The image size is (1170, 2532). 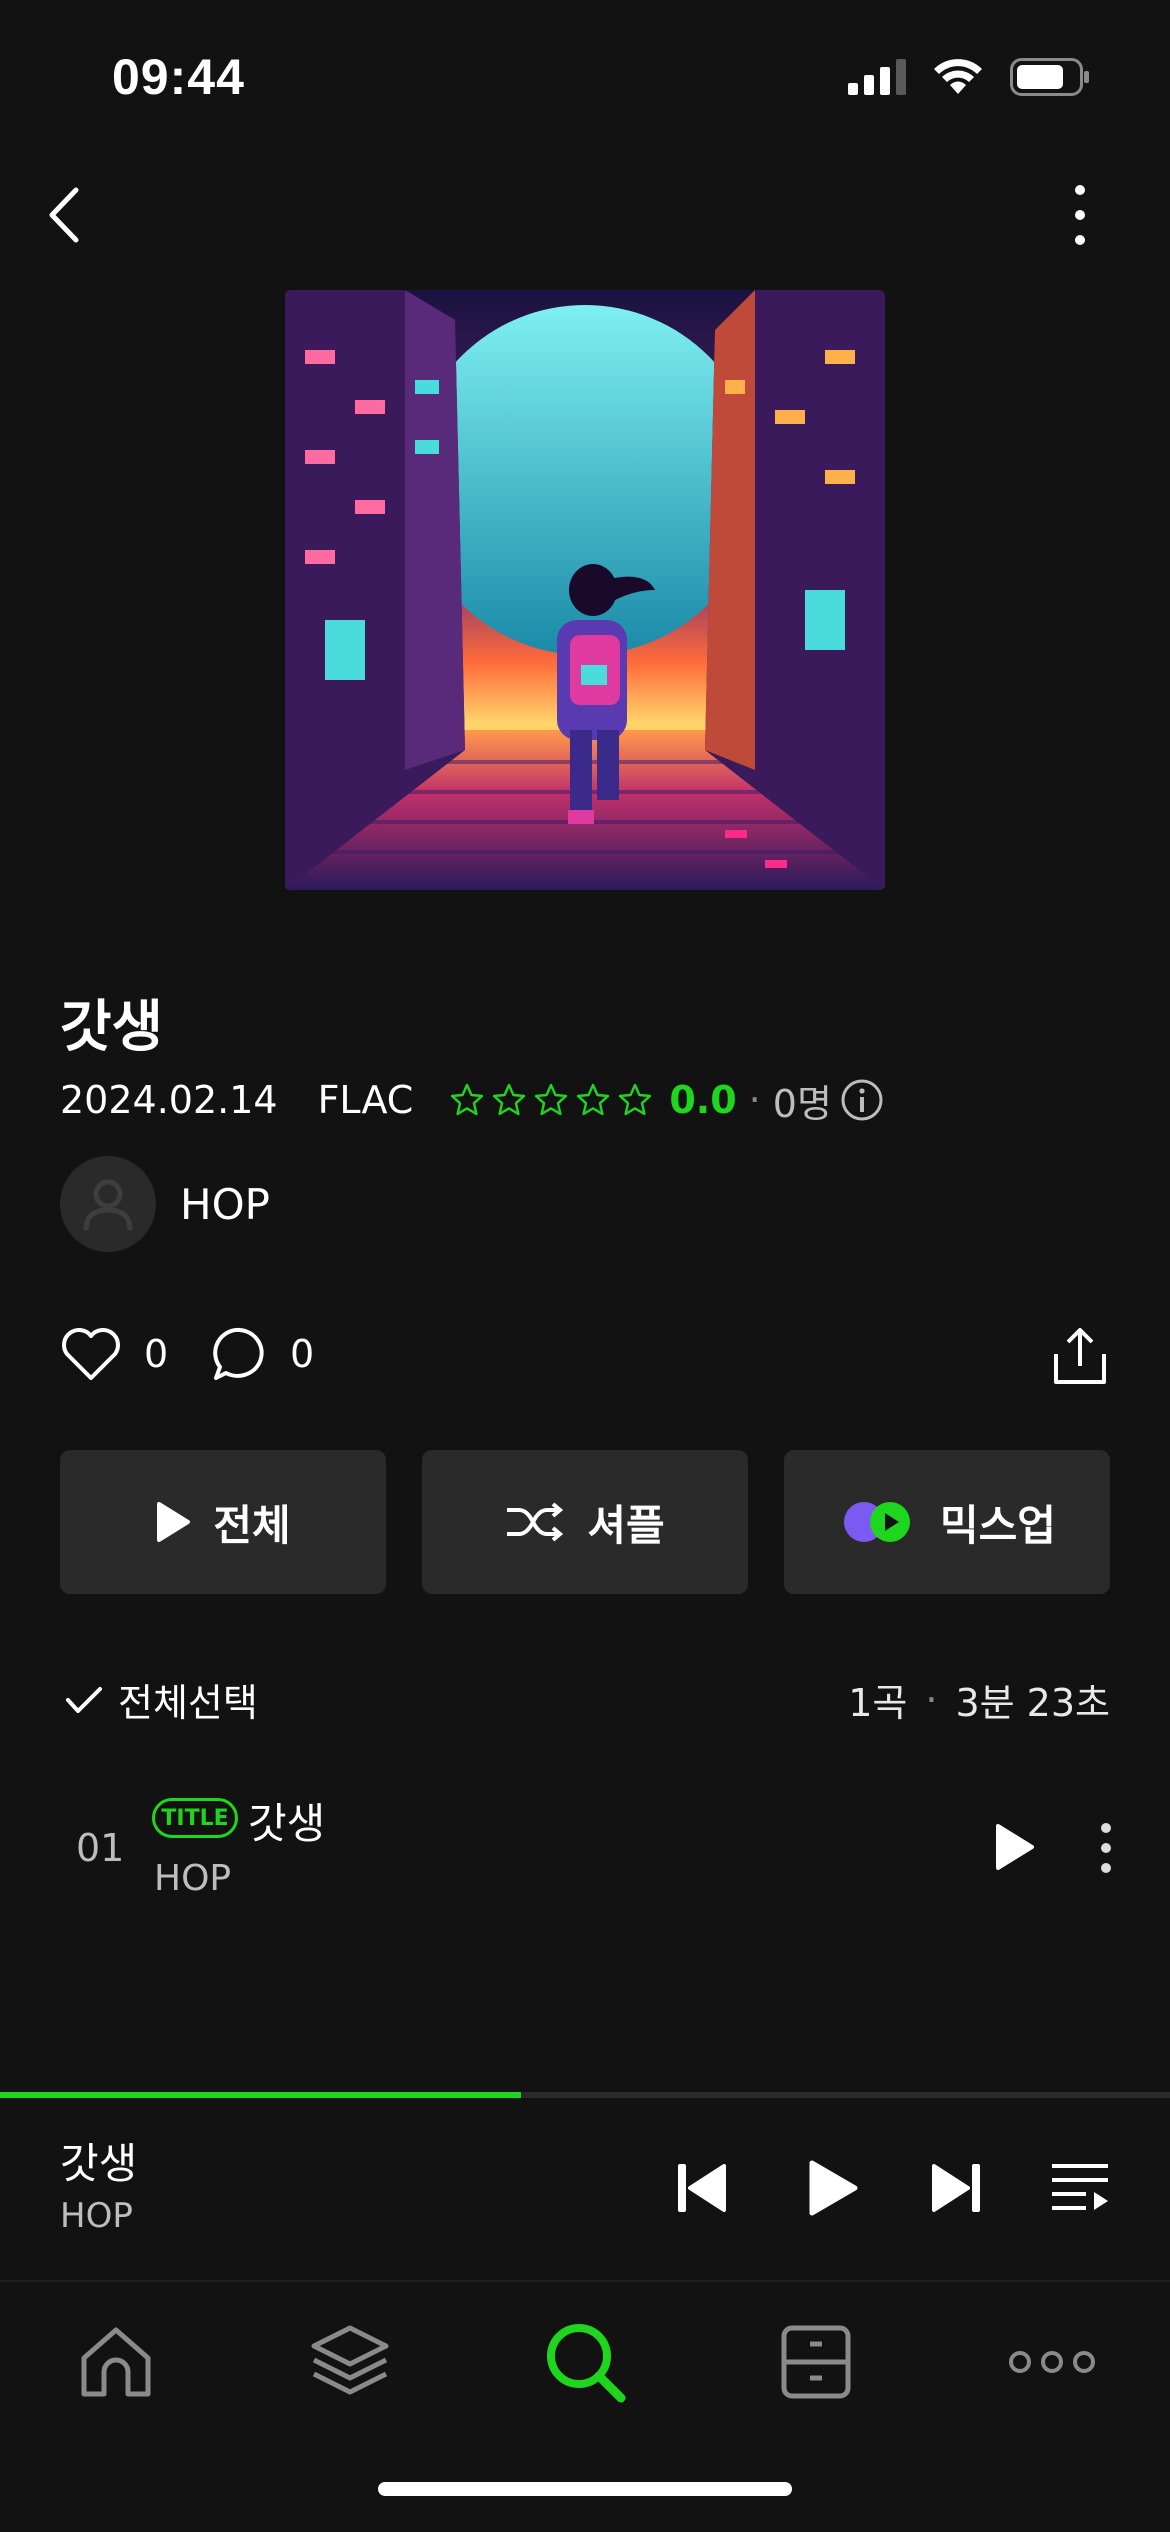 What do you see at coordinates (260, 2095) in the screenshot?
I see `playback-progress-fill` at bounding box center [260, 2095].